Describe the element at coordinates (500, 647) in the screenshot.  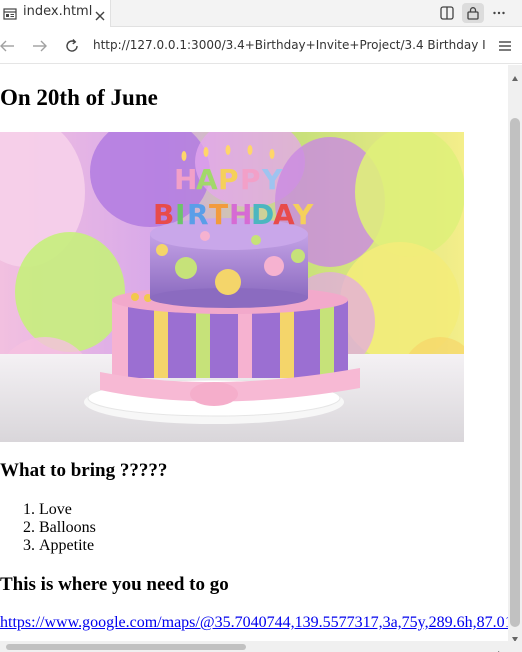
I see `scroll-right-icon` at that location.